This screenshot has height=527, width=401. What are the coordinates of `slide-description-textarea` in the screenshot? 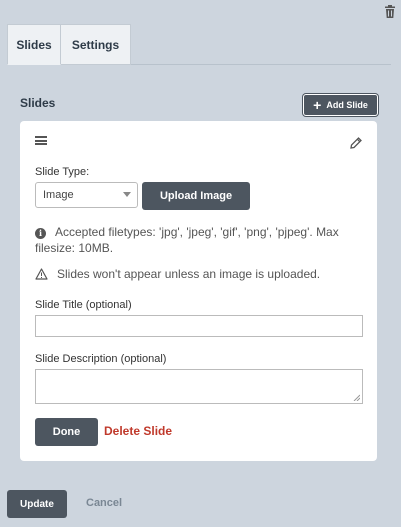 It's located at (199, 386).